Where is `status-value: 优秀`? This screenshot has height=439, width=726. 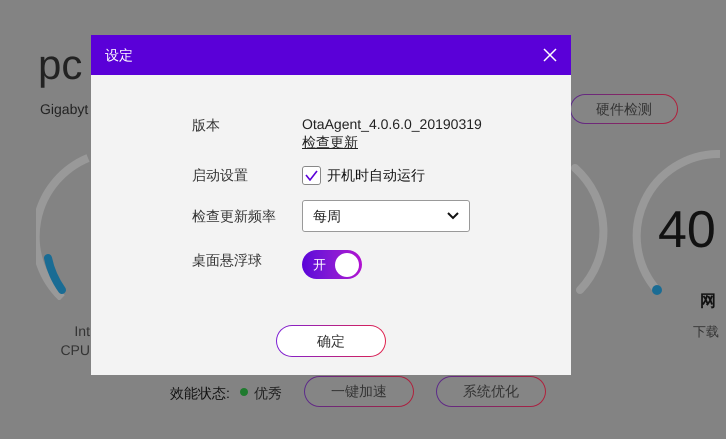 status-value: 优秀 is located at coordinates (268, 393).